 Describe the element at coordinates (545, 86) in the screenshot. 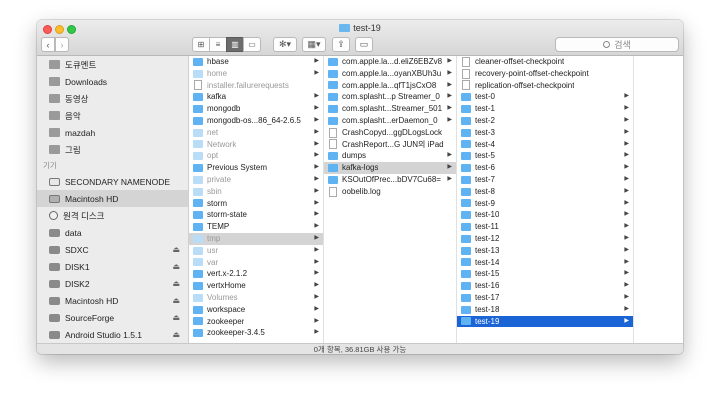

I see `file-row: replication-offset-checkpoint` at that location.